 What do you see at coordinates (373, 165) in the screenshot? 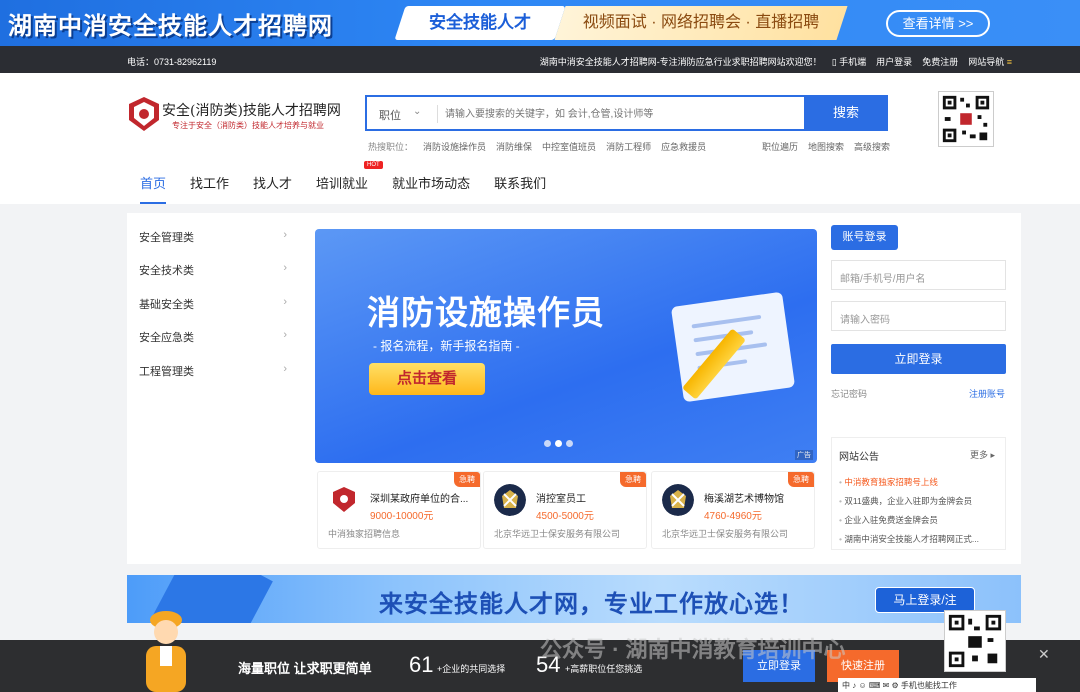
I see `hot-badge: HOT` at bounding box center [373, 165].